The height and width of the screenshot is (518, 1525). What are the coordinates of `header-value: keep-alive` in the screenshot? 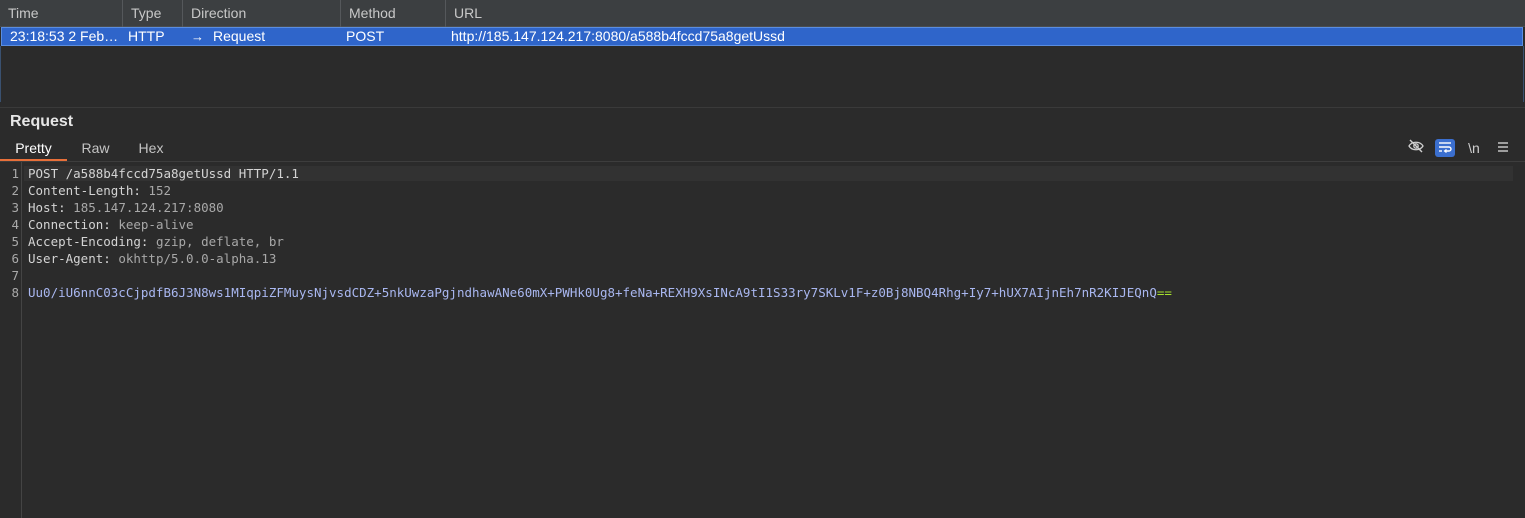 It's located at (156, 224).